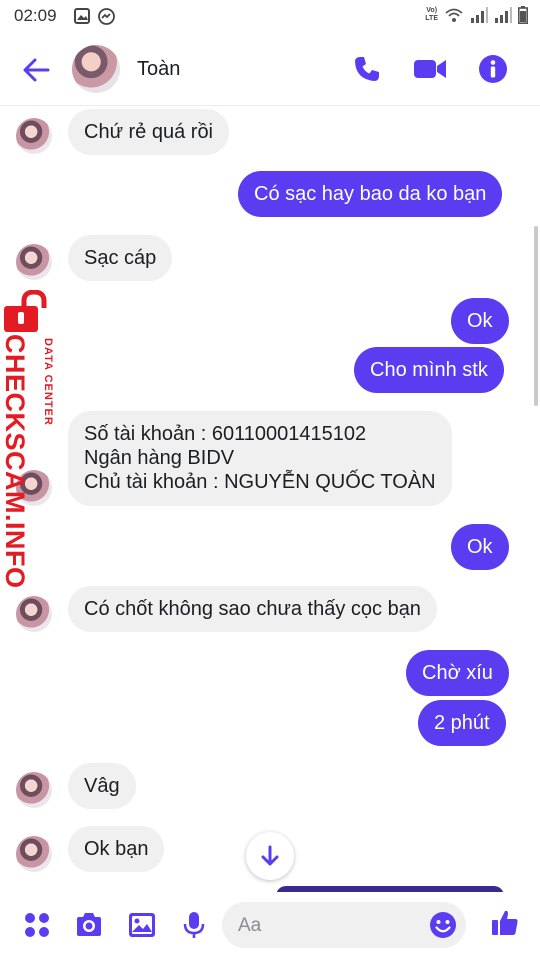  Describe the element at coordinates (116, 849) in the screenshot. I see `message-incoming: Ok bạn` at that location.